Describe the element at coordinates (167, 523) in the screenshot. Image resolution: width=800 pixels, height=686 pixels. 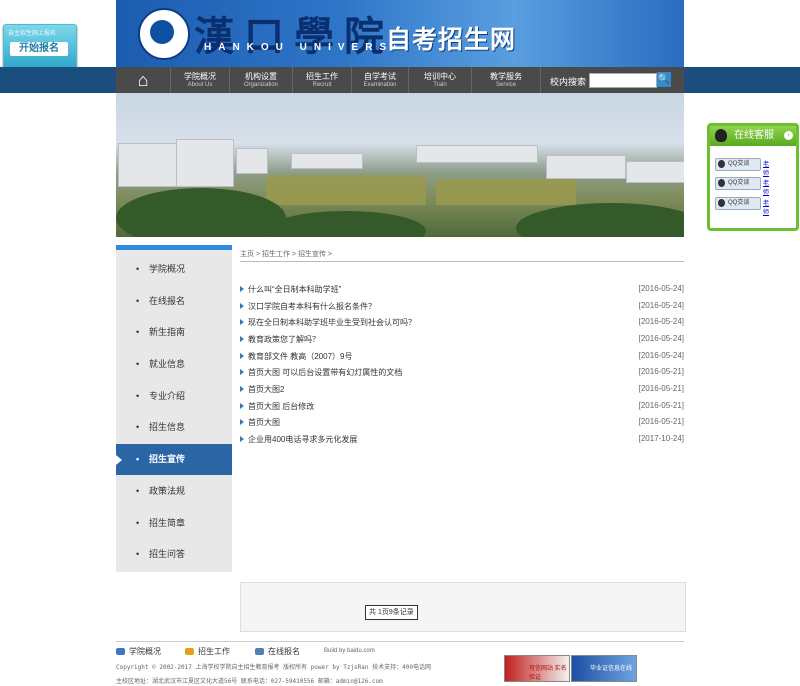
I see `sidebar-item-label: 招生简章` at that location.